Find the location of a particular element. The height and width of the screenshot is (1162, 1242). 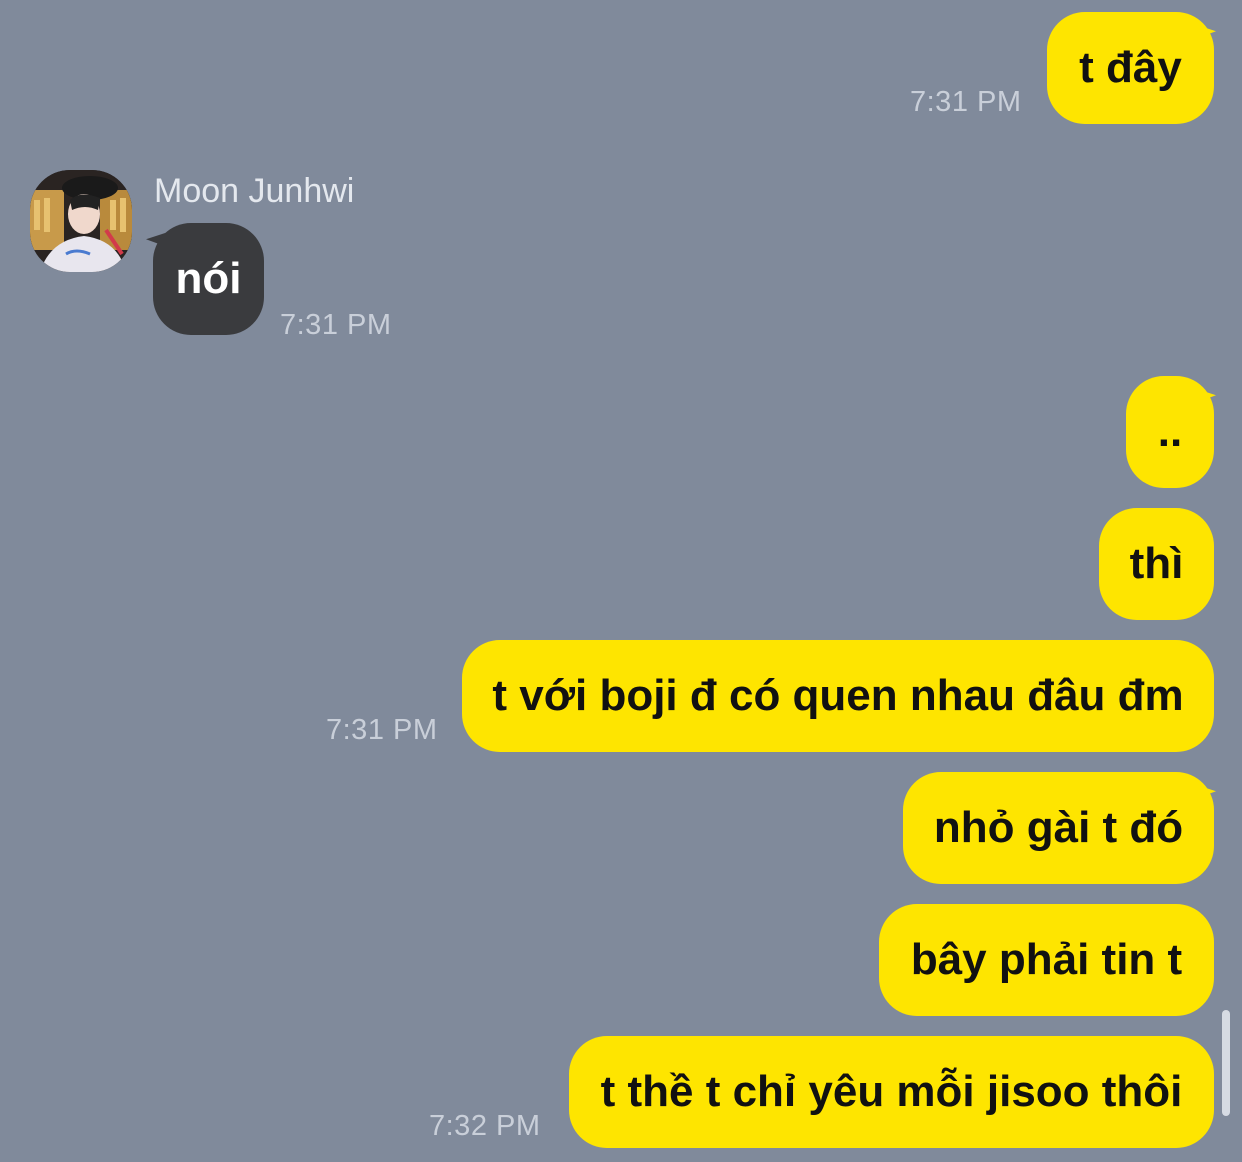

my-message-bubble: nhỏ gài t đó is located at coordinates (1058, 828).